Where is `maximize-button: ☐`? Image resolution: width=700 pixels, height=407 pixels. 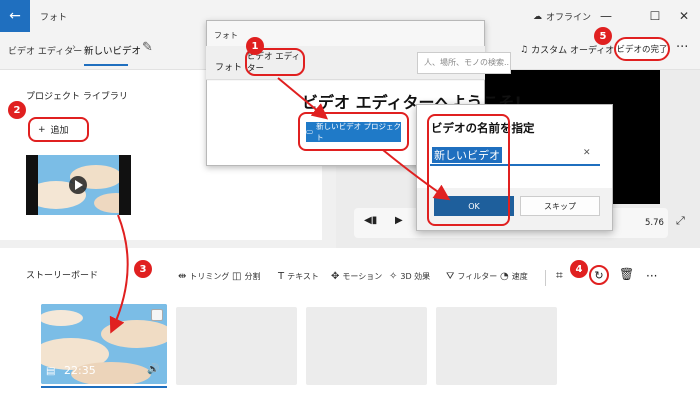 maximize-button: ☐ is located at coordinates (655, 16).